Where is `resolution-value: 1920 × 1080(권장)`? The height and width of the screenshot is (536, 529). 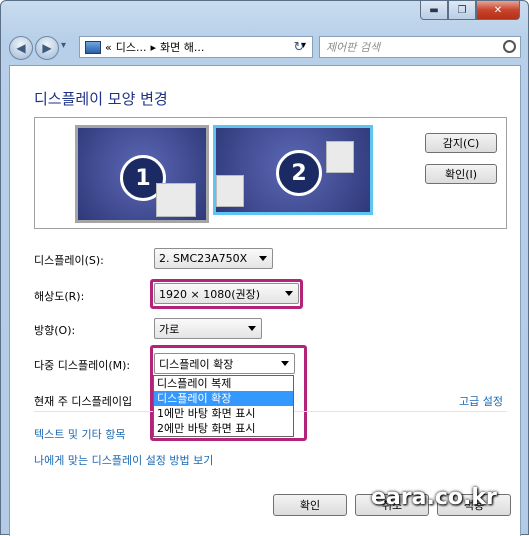
resolution-value: 1920 × 1080(권장) is located at coordinates (210, 294).